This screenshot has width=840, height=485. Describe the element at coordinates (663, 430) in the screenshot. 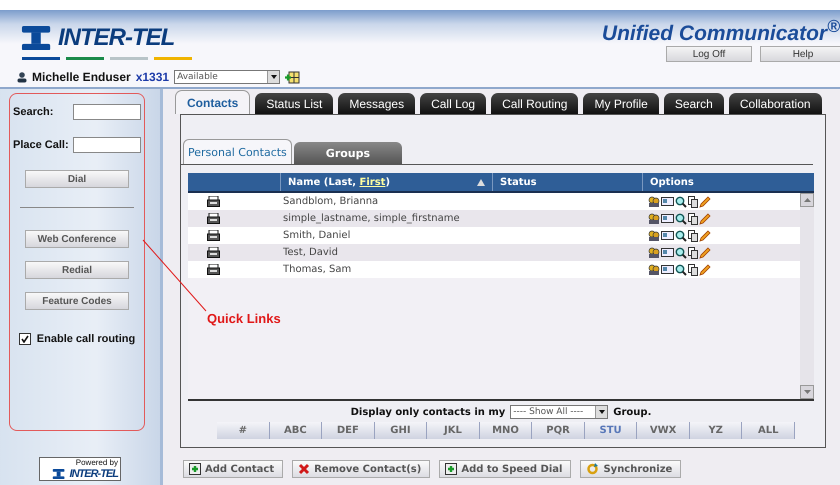

I see `letter-filter: VWX` at that location.